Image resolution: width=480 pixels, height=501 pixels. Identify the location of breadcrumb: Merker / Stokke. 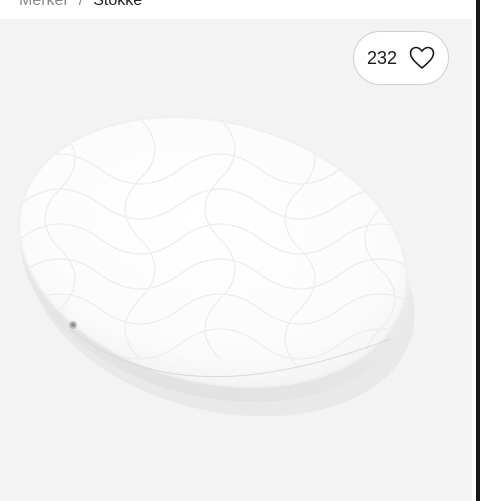
(80, 5).